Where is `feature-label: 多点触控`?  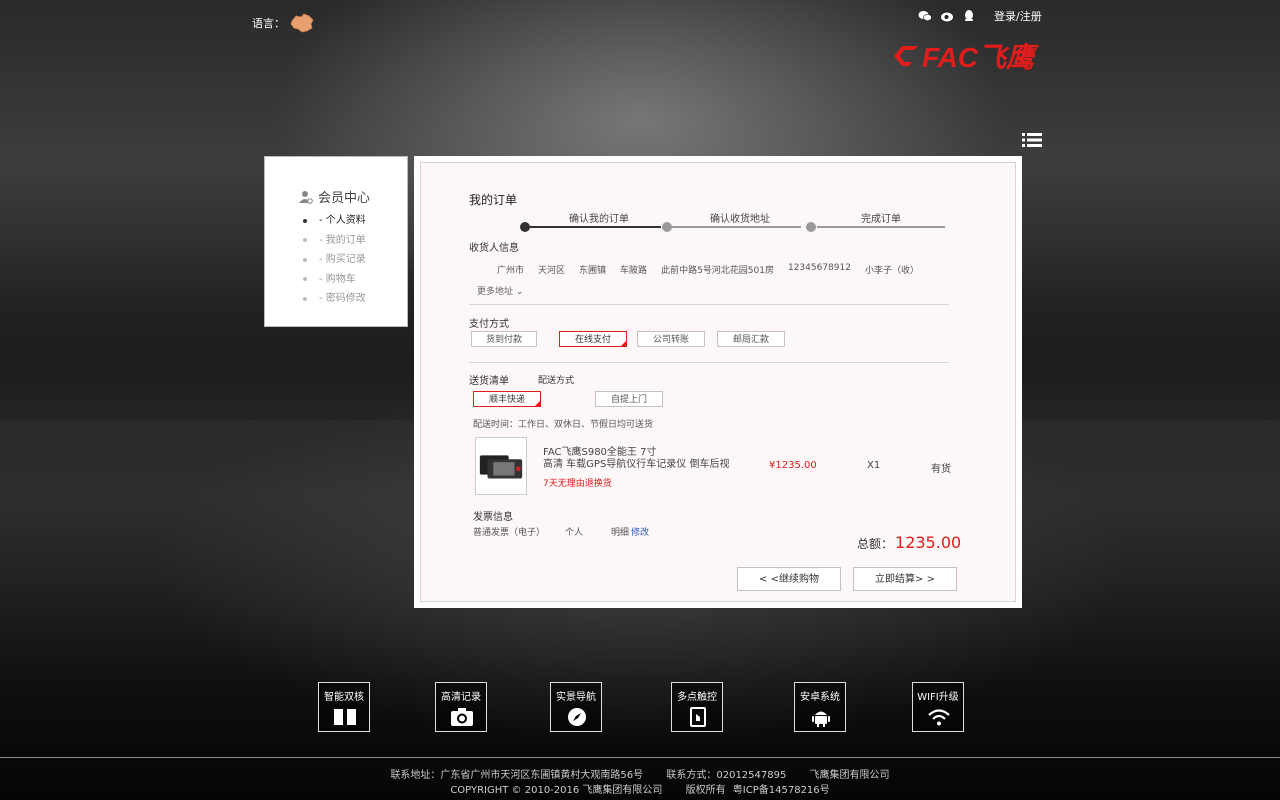
feature-label: 多点触控 is located at coordinates (697, 697).